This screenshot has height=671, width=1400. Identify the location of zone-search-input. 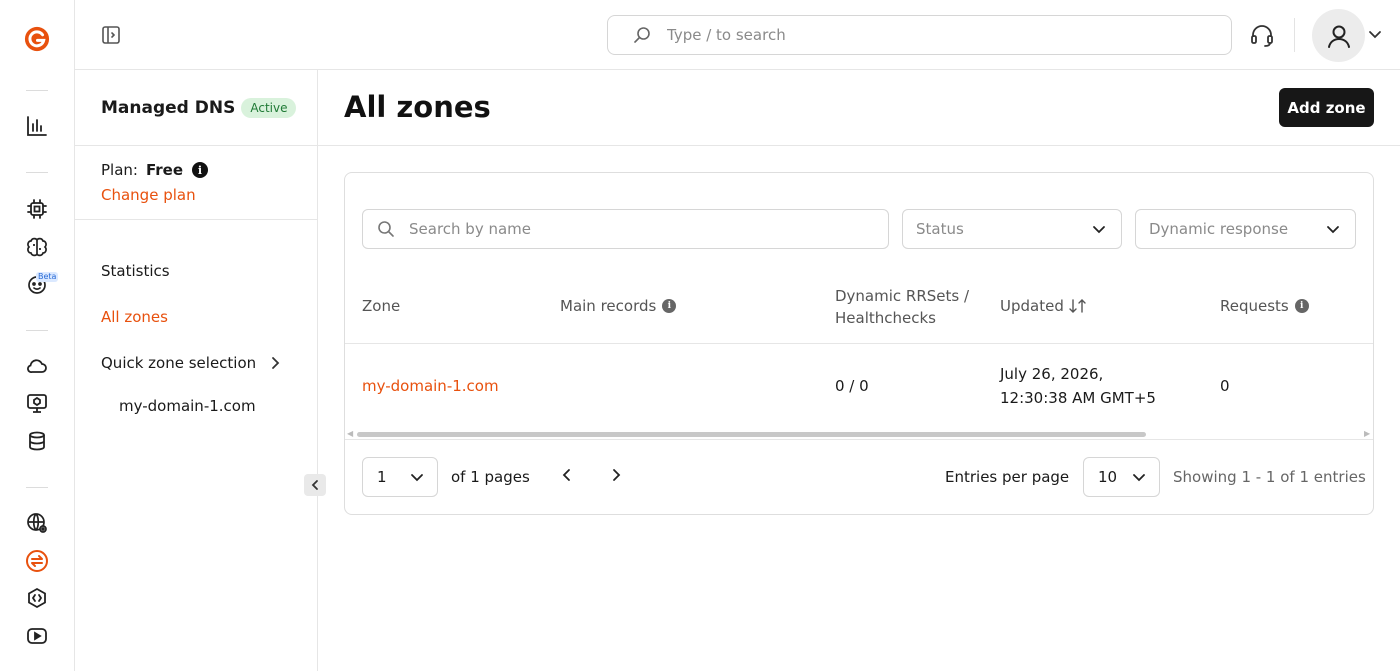
(634, 229).